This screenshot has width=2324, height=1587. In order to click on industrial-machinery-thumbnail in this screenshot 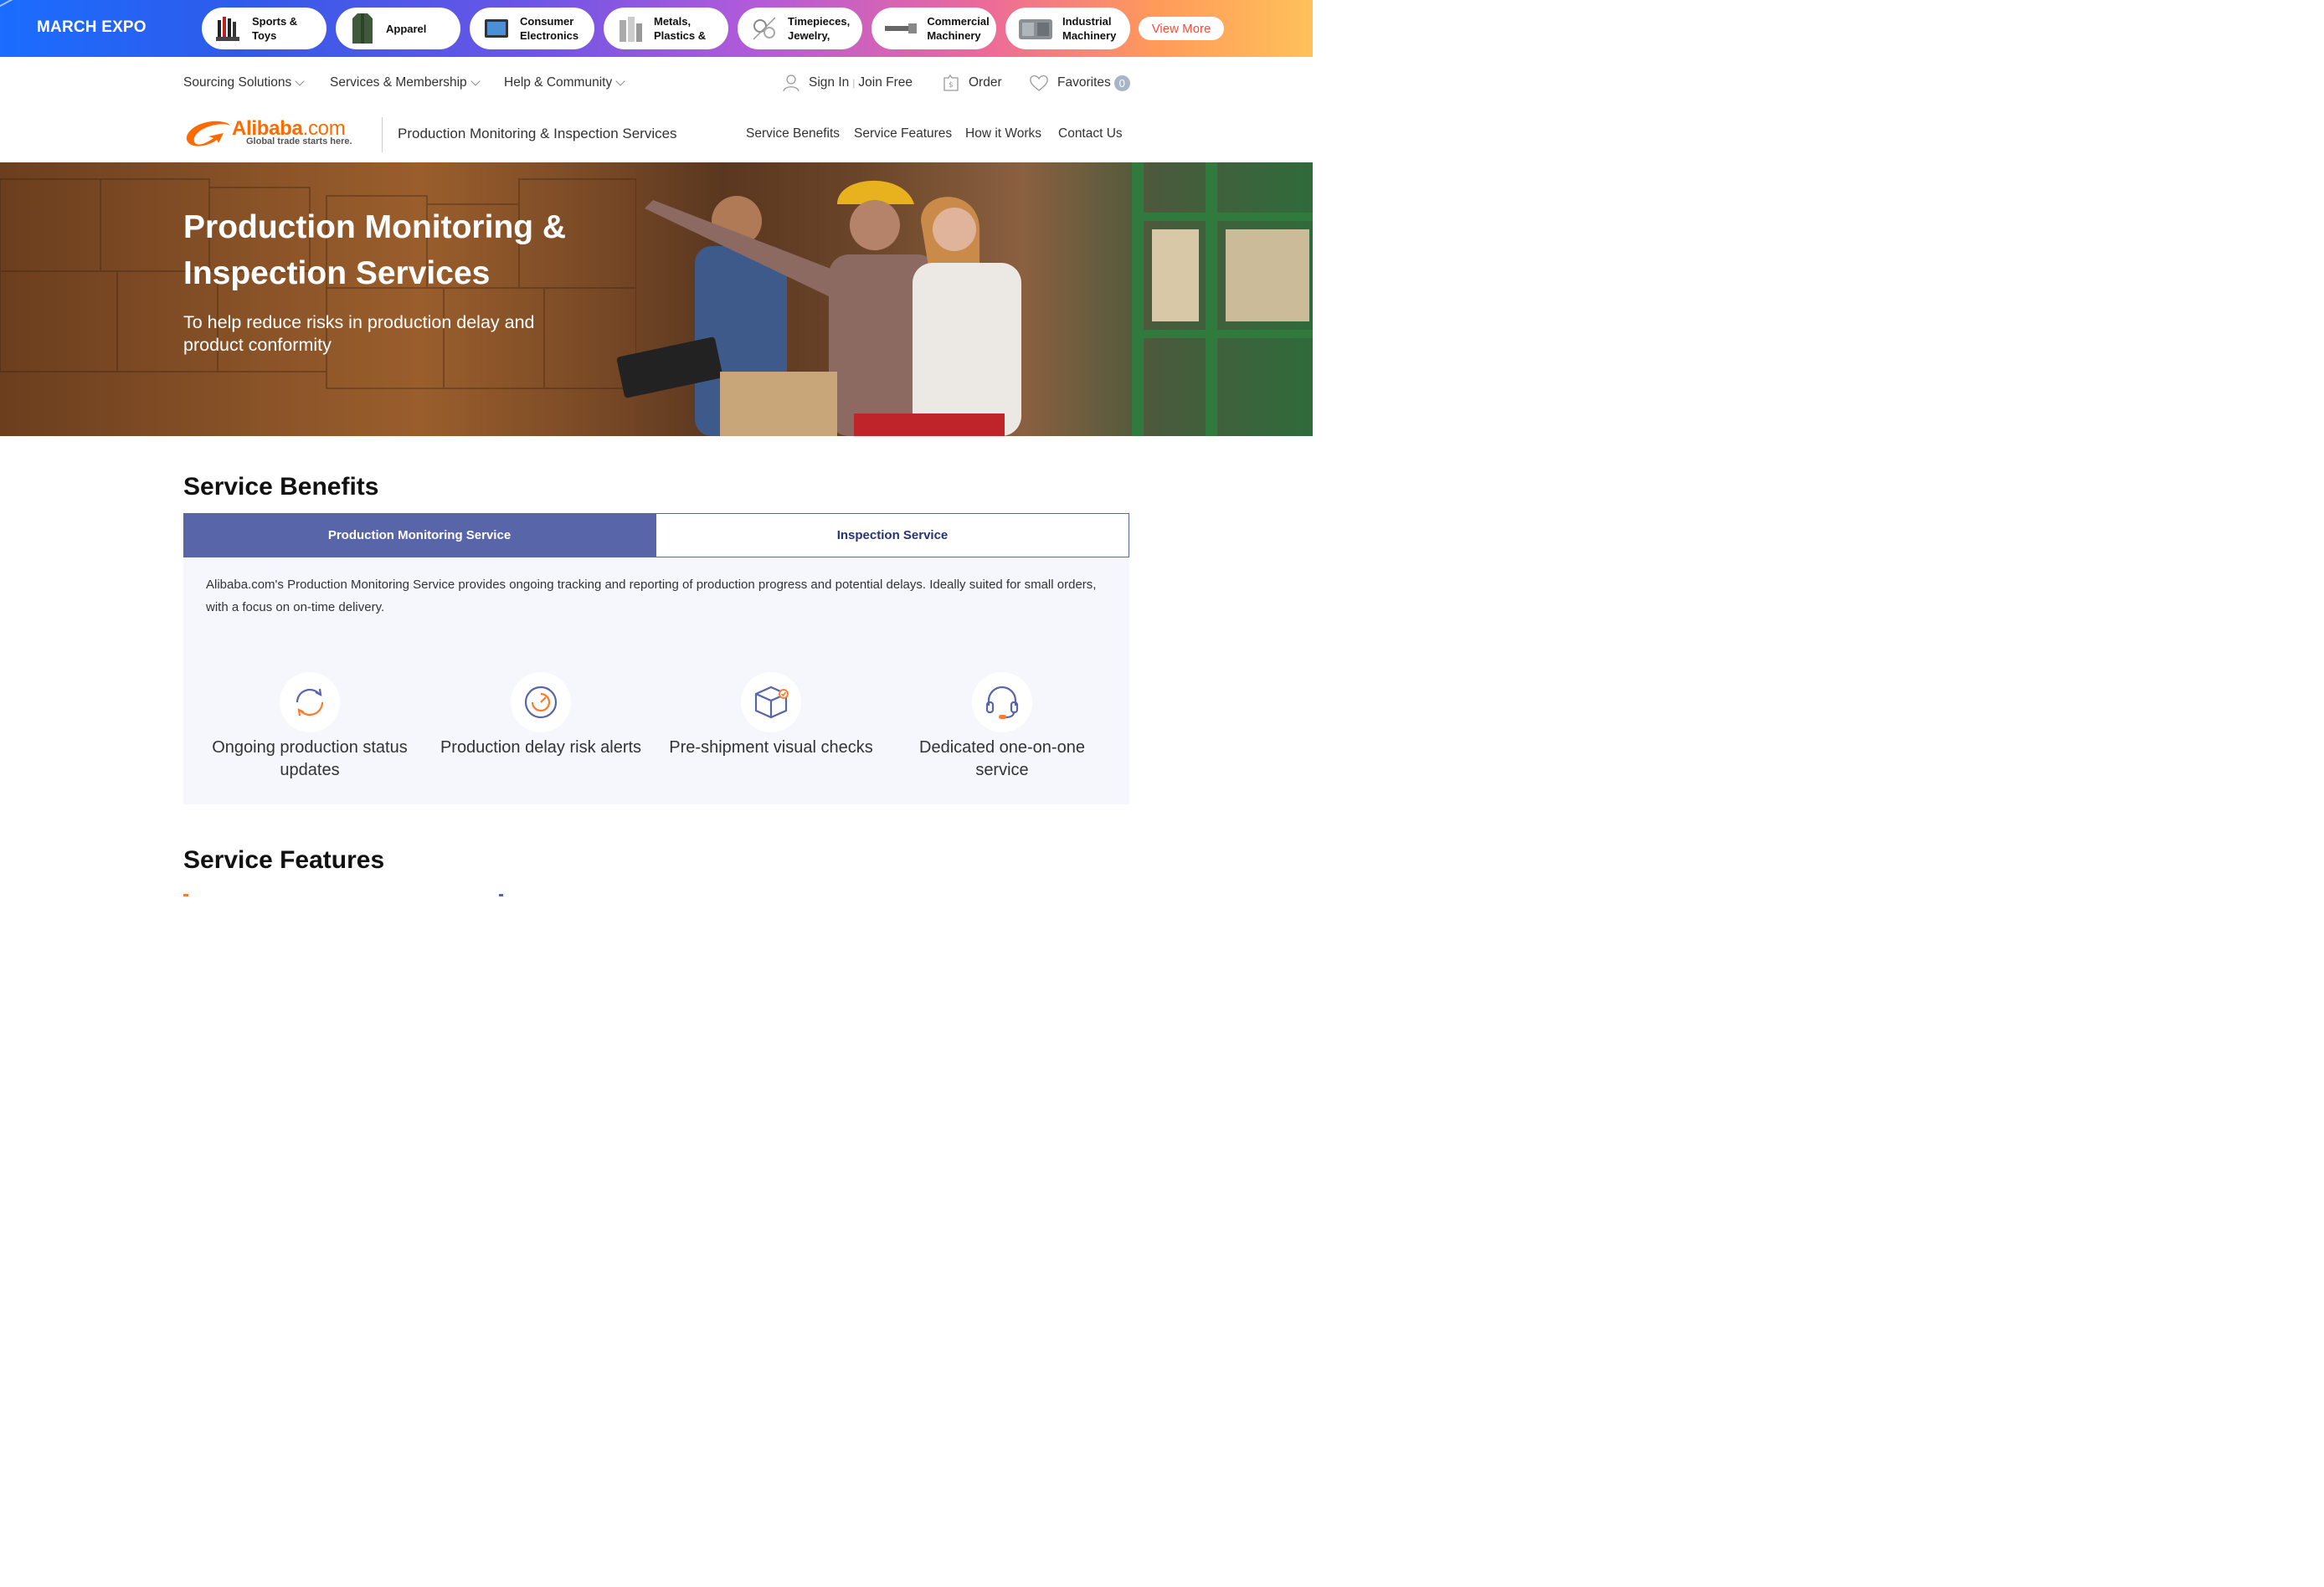, I will do `click(1035, 28)`.